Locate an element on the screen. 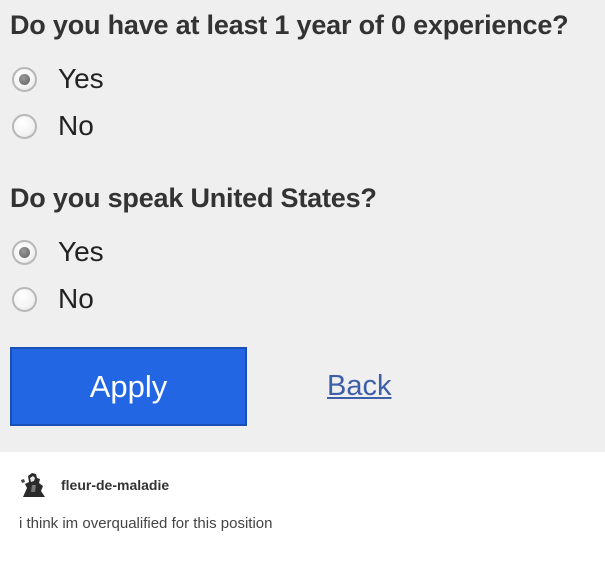 Image resolution: width=605 pixels, height=570 pixels. avatar-icon is located at coordinates (34, 485).